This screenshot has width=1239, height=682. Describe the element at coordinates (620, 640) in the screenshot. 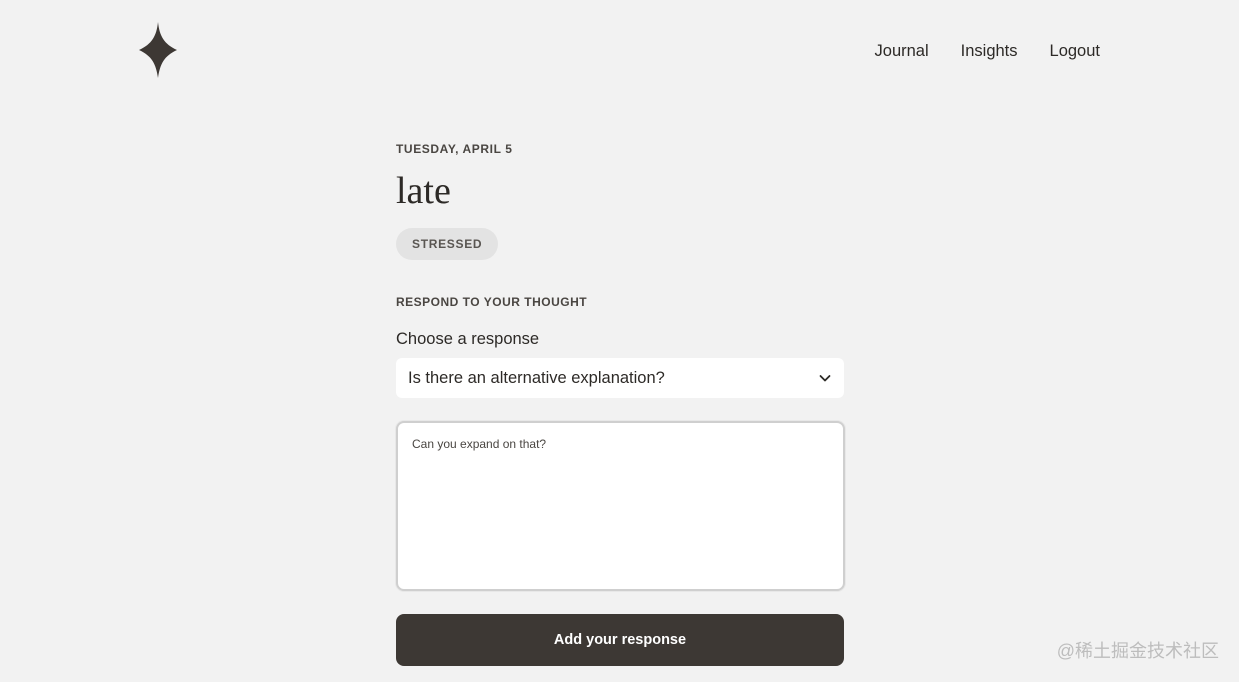

I see `add-response-button: Add your response` at that location.